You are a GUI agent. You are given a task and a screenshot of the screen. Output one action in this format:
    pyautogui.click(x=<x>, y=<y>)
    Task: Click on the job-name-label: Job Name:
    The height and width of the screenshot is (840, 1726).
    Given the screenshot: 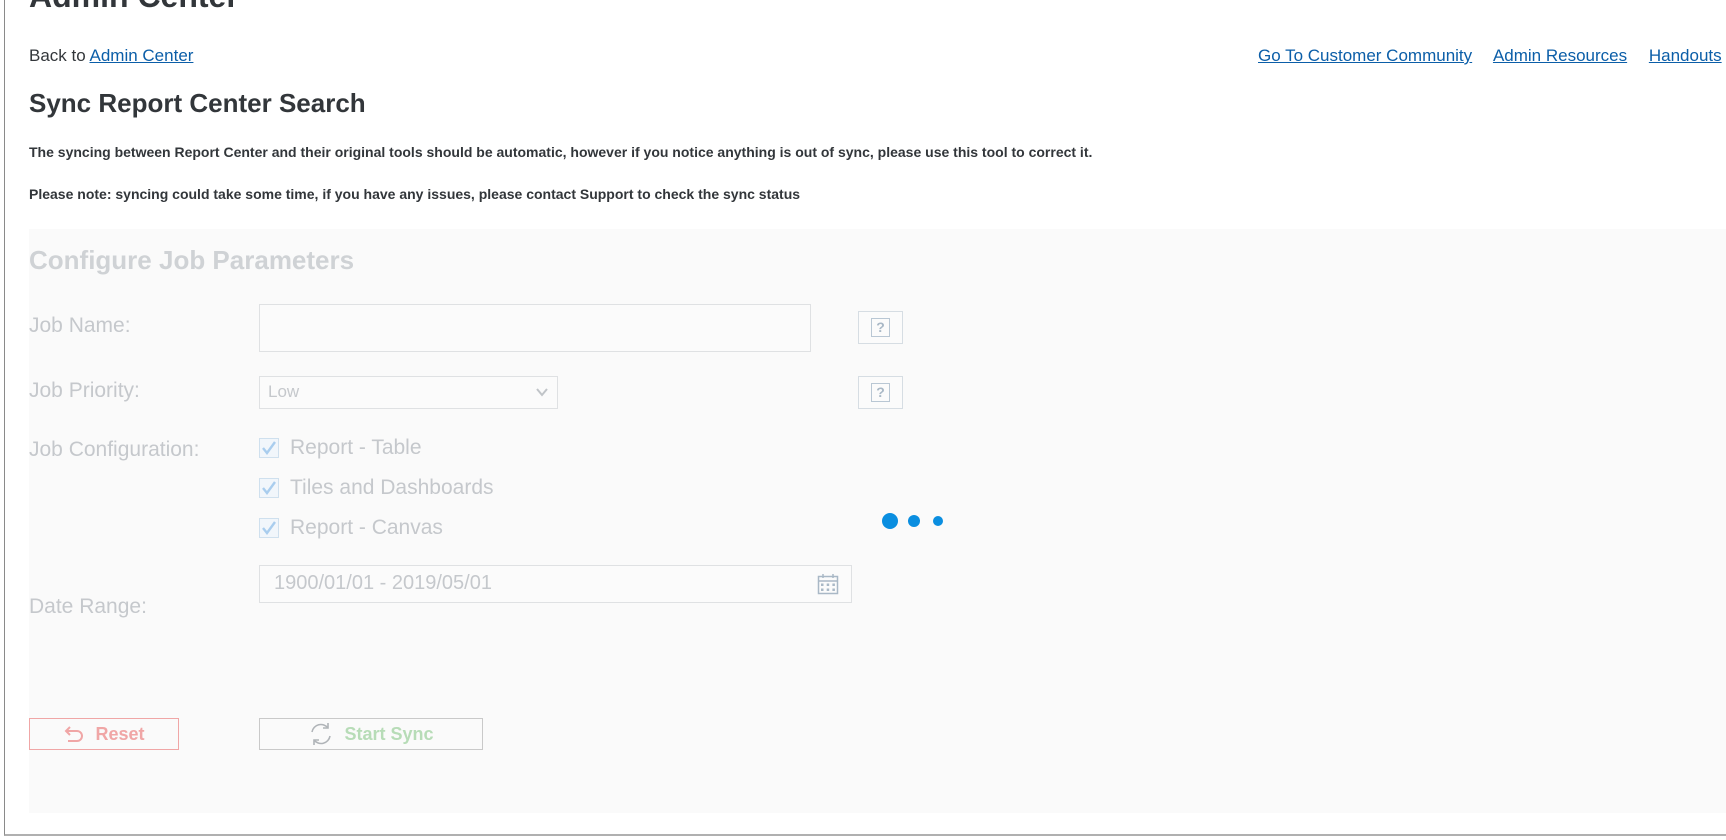 What is the action you would take?
    pyautogui.click(x=80, y=325)
    